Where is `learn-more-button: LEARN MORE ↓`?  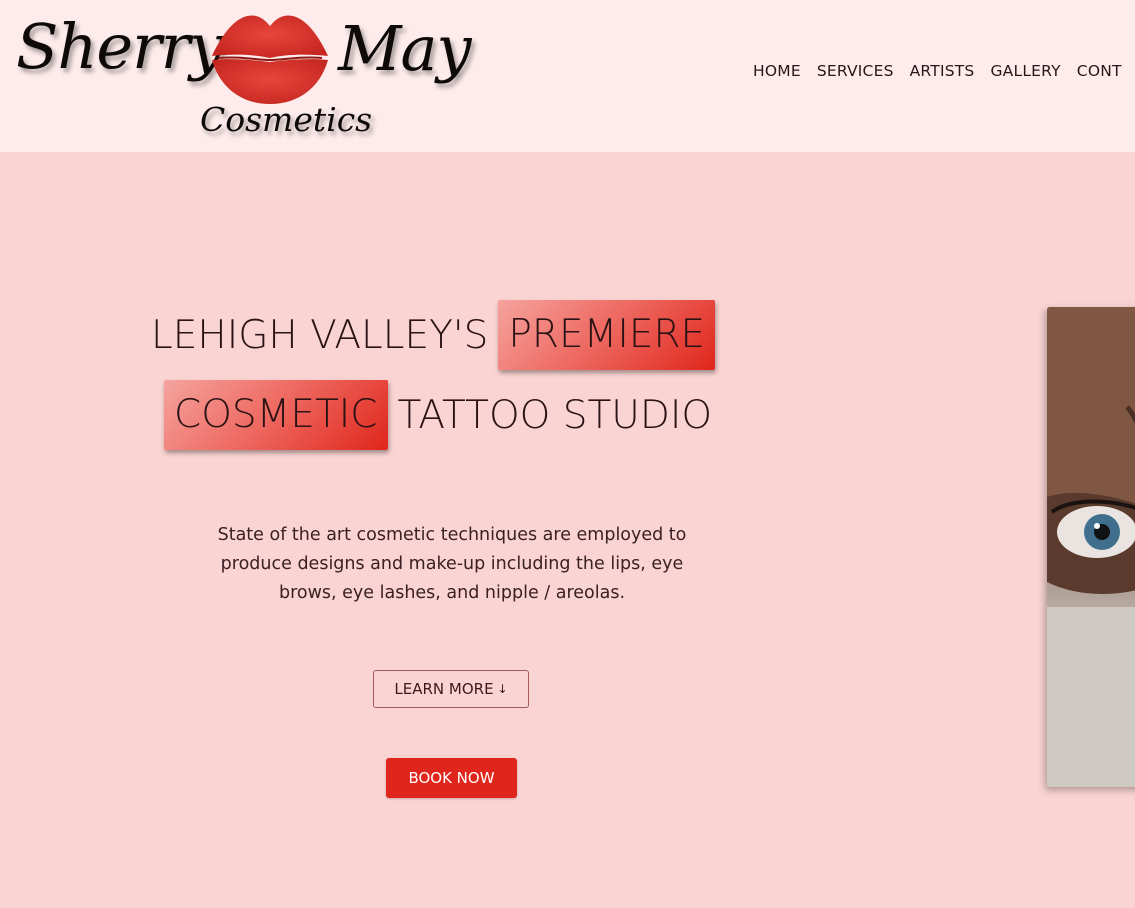
learn-more-button: LEARN MORE ↓ is located at coordinates (451, 689).